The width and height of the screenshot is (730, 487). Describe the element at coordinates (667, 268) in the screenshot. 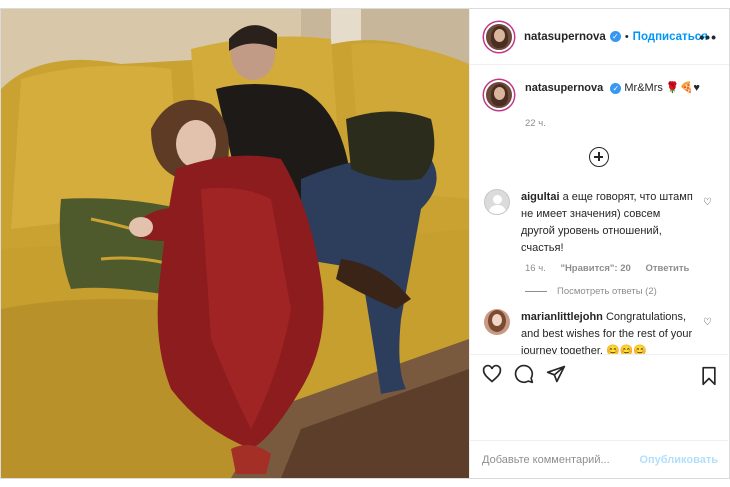

I see `reply-button: Ответить` at that location.